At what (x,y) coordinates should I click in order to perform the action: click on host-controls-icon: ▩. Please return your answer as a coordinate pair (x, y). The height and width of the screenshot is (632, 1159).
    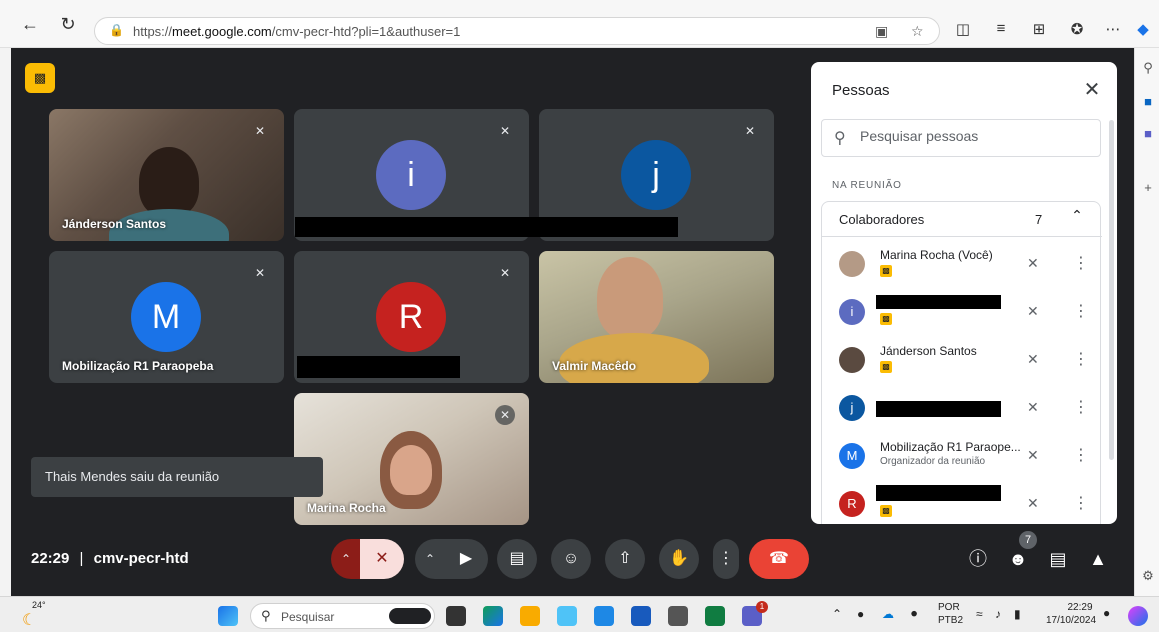
    Looking at the image, I should click on (40, 78).